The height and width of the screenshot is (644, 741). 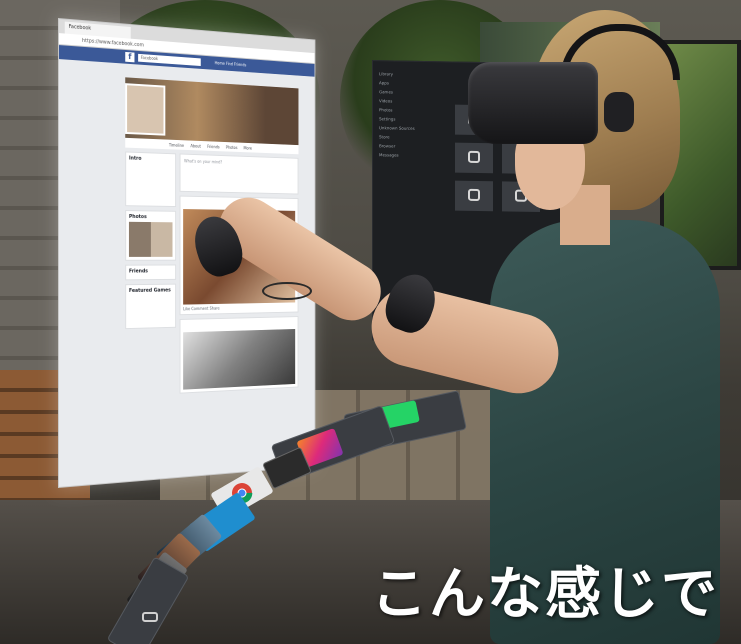 I want to click on facebook-logo-icon: f, so click(x=129, y=57).